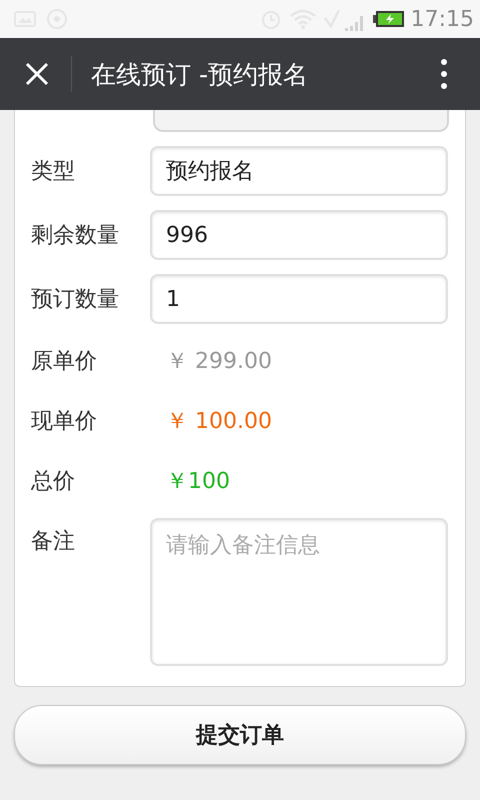 The width and height of the screenshot is (480, 800). What do you see at coordinates (299, 299) in the screenshot?
I see `input-field: 1` at bounding box center [299, 299].